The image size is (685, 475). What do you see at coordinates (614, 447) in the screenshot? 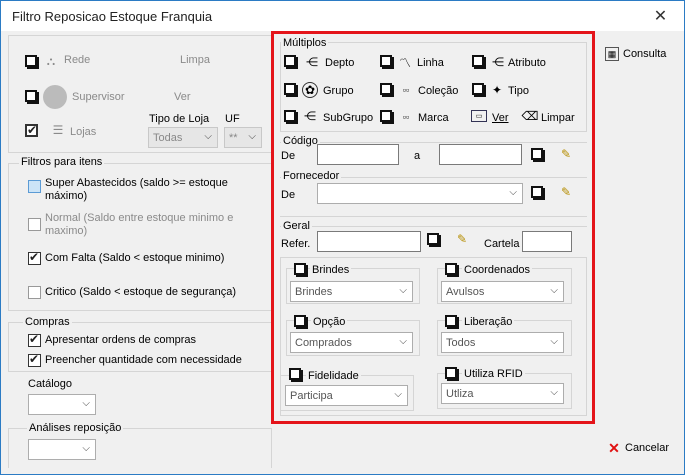
I see `cancel-icon: ✕` at bounding box center [614, 447].